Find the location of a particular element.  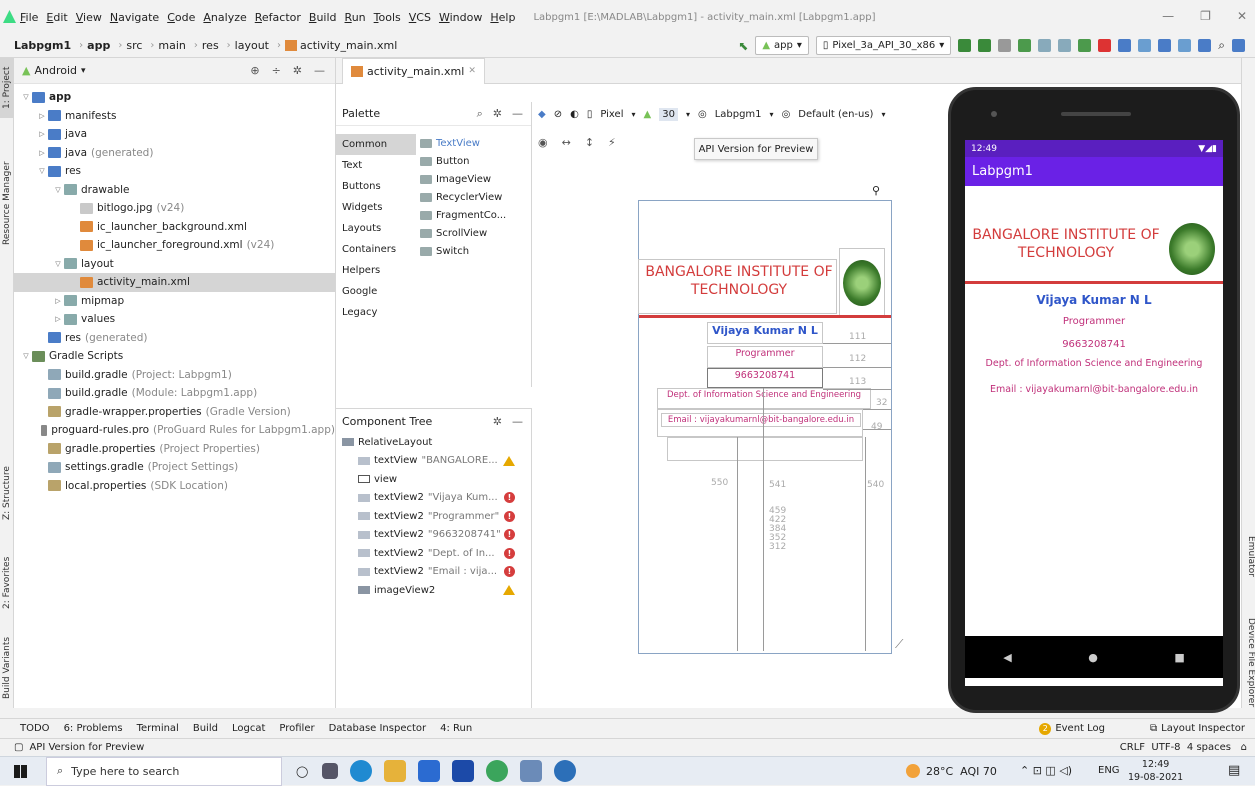

eye-icon: ◉ is located at coordinates (543, 142).